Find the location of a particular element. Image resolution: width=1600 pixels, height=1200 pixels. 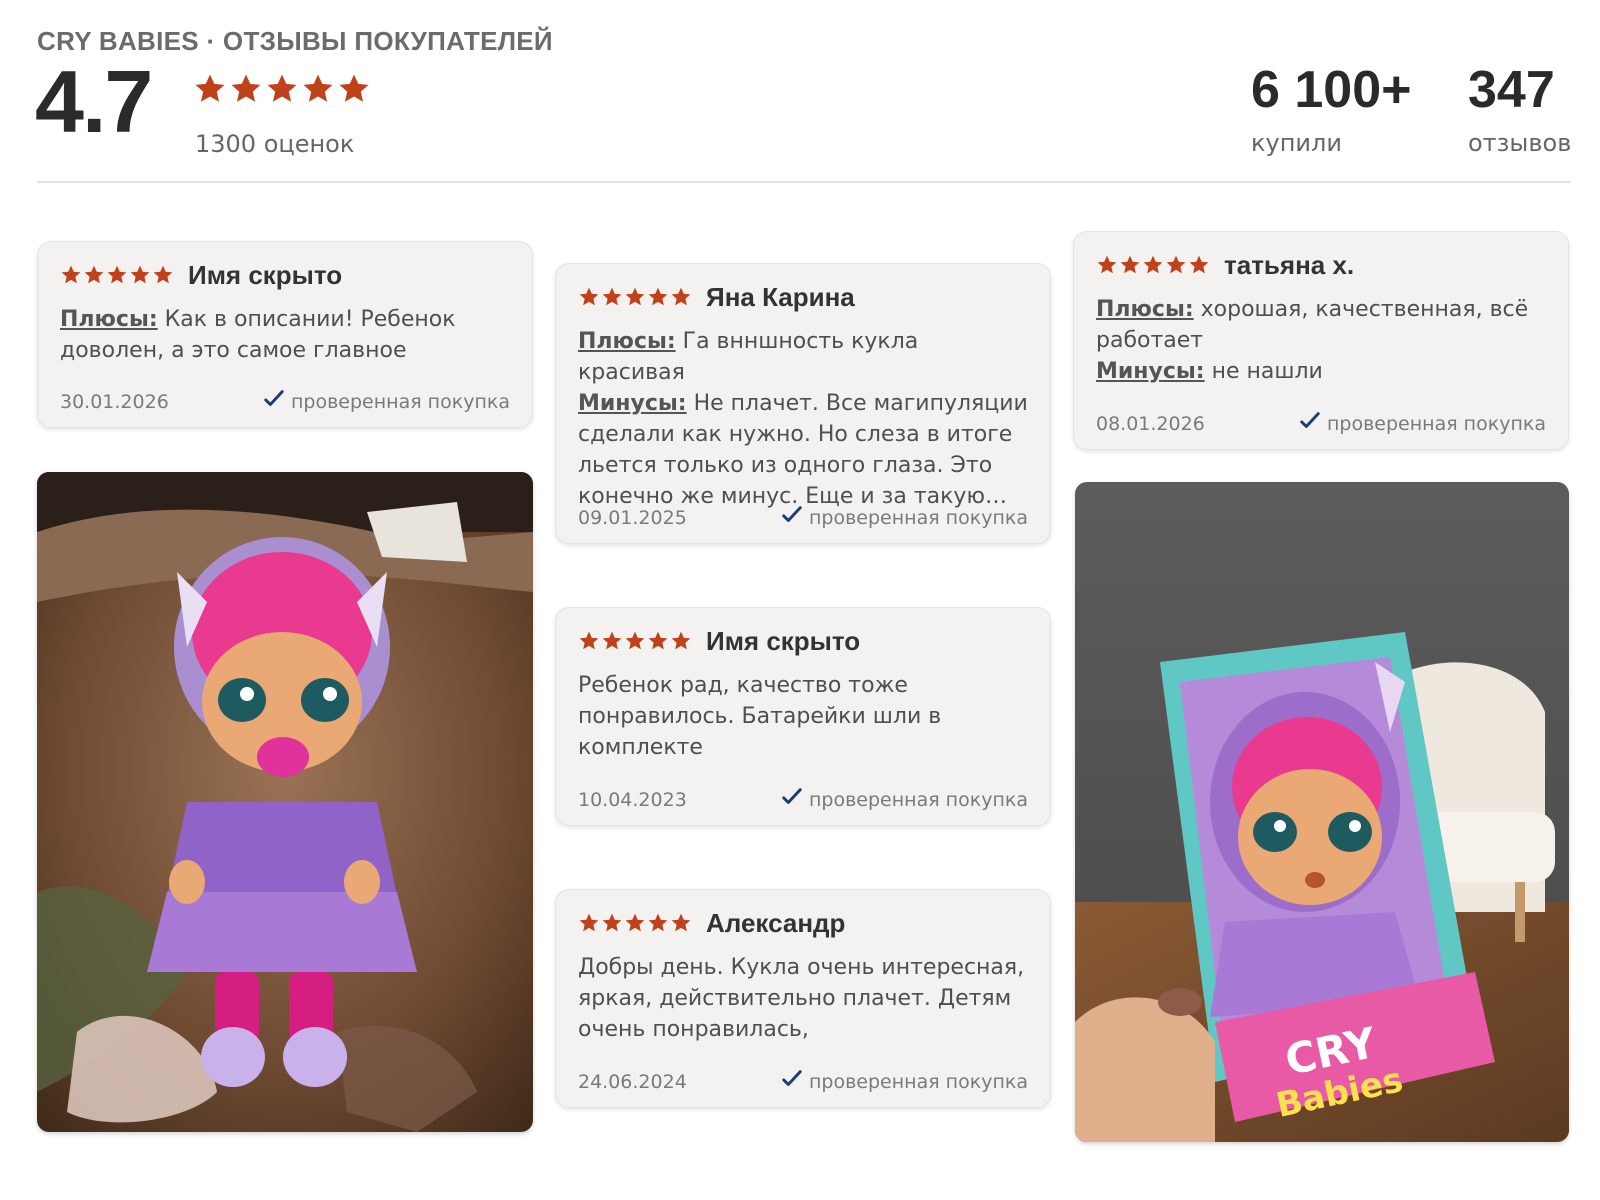

bought-value: 6 100+ is located at coordinates (1331, 90).